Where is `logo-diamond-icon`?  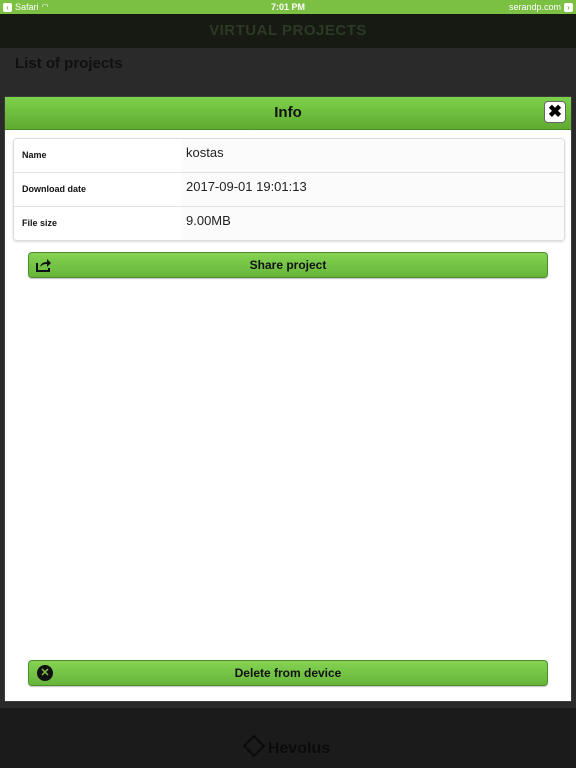
logo-diamond-icon is located at coordinates (254, 746).